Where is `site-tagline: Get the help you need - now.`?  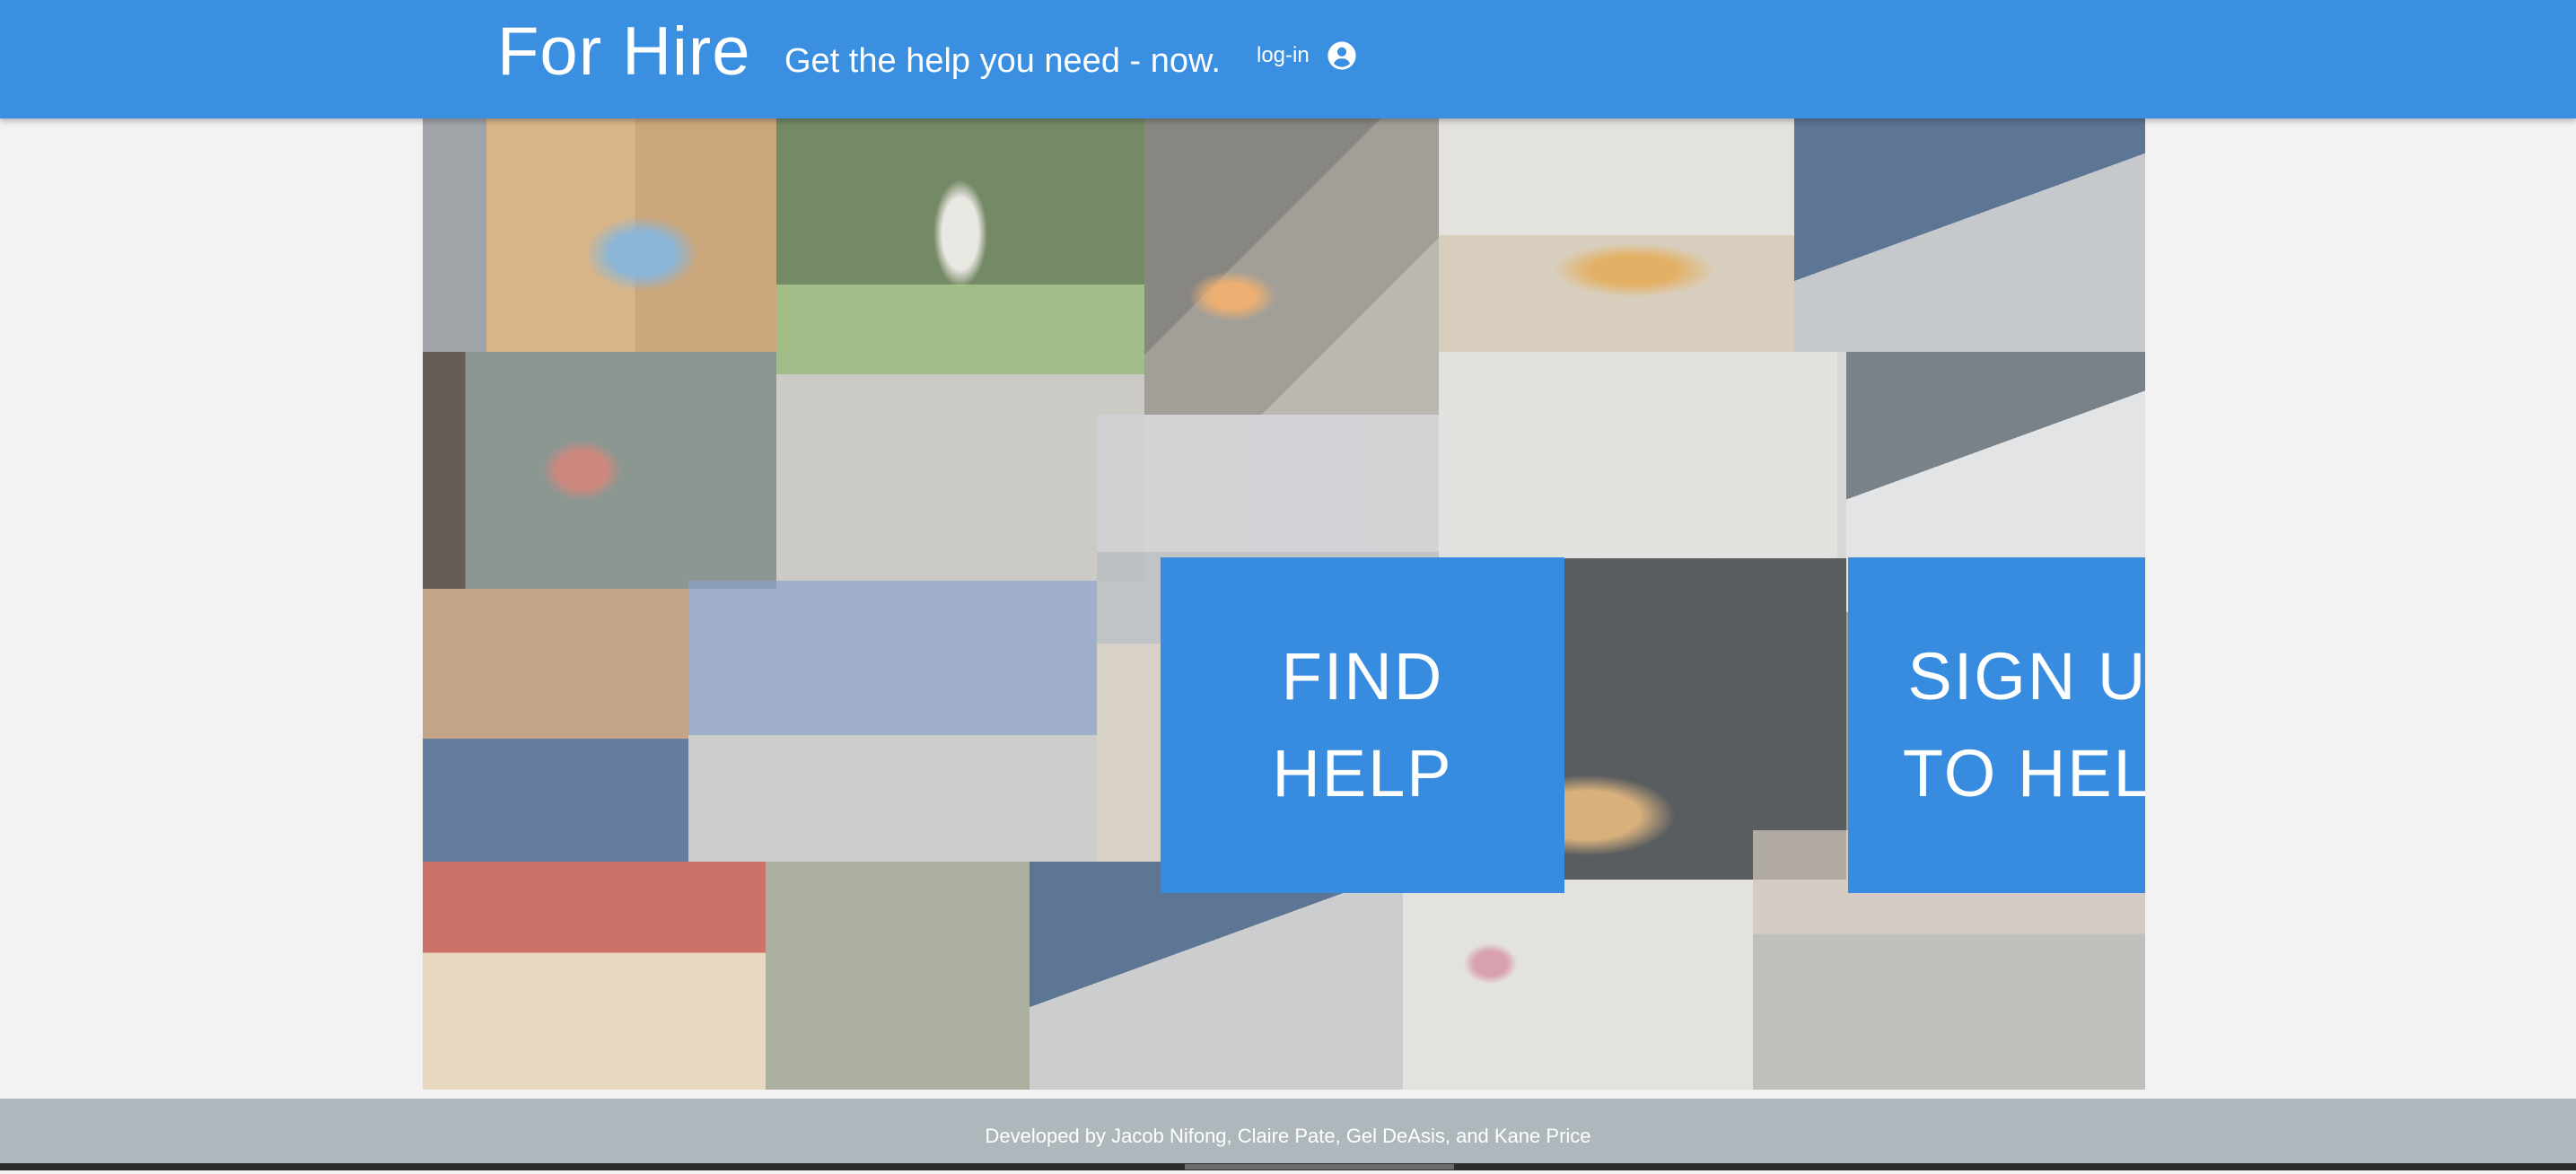
site-tagline: Get the help you need - now. is located at coordinates (1002, 61).